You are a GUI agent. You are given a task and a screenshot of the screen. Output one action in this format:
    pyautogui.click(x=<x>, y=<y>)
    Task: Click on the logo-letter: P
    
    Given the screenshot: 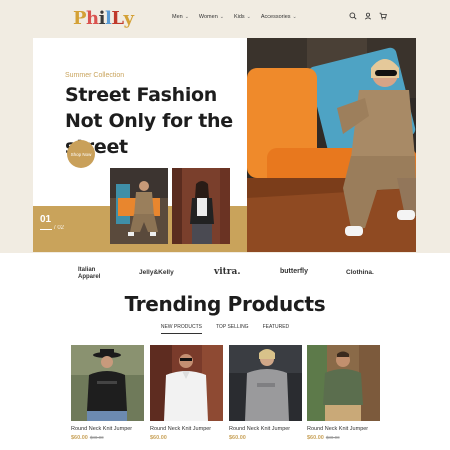 What is the action you would take?
    pyautogui.click(x=80, y=18)
    